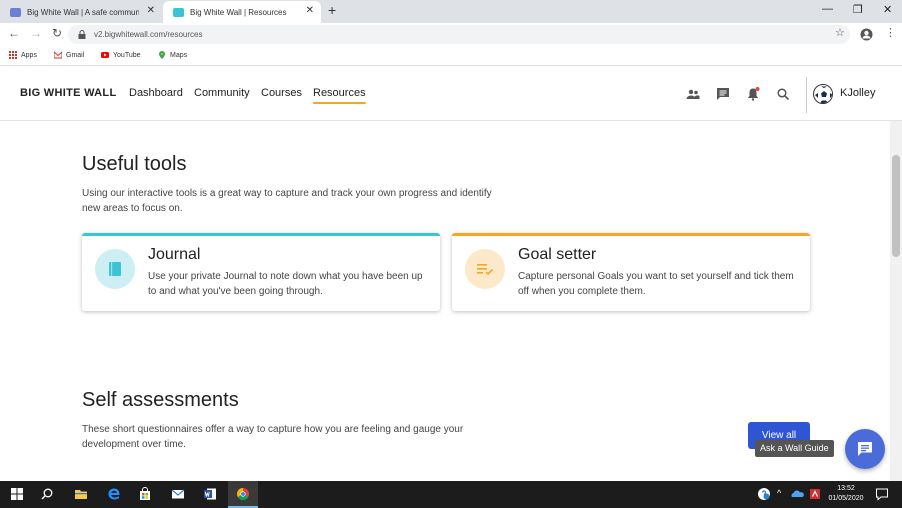 This screenshot has height=508, width=902. What do you see at coordinates (887, 9) in the screenshot?
I see `close-window-icon: ✕` at bounding box center [887, 9].